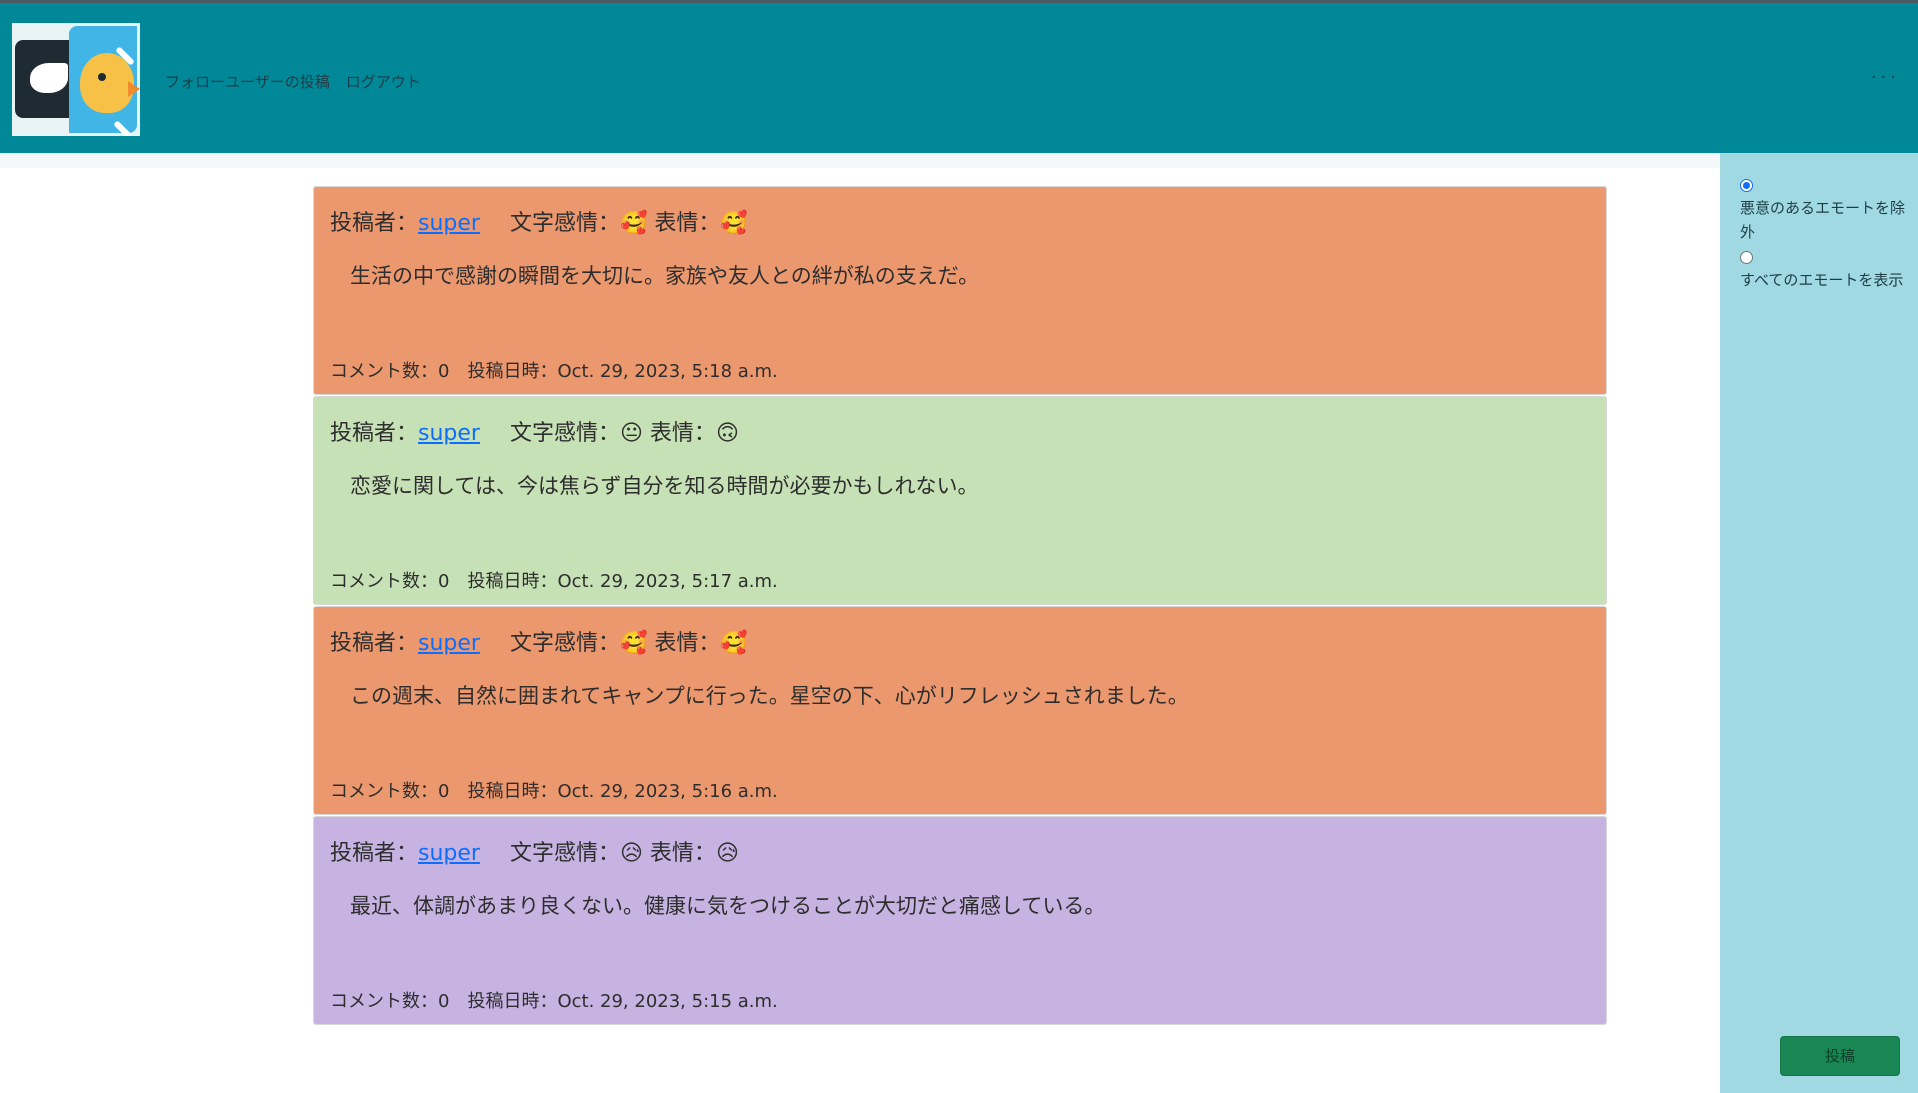 The width and height of the screenshot is (1918, 1093). I want to click on filter-exclude-label: 悪意のあるエモートを除外, so click(1823, 220).